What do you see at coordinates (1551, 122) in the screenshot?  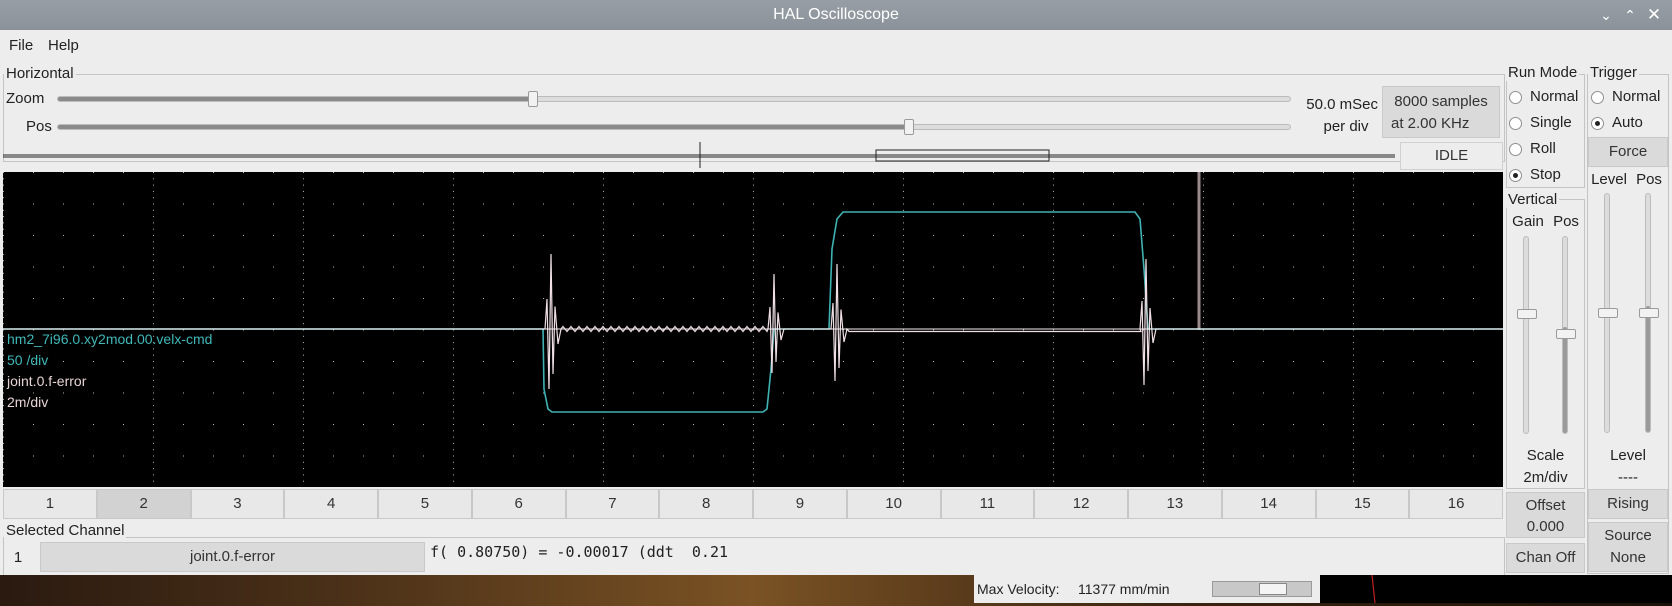 I see `run-mode-option-label: Single` at bounding box center [1551, 122].